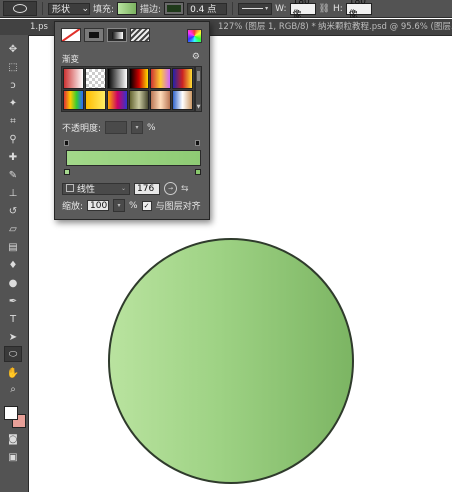 The height and width of the screenshot is (492, 452). Describe the element at coordinates (73, 207) in the screenshot. I see `scale-label: 缩放:` at that location.